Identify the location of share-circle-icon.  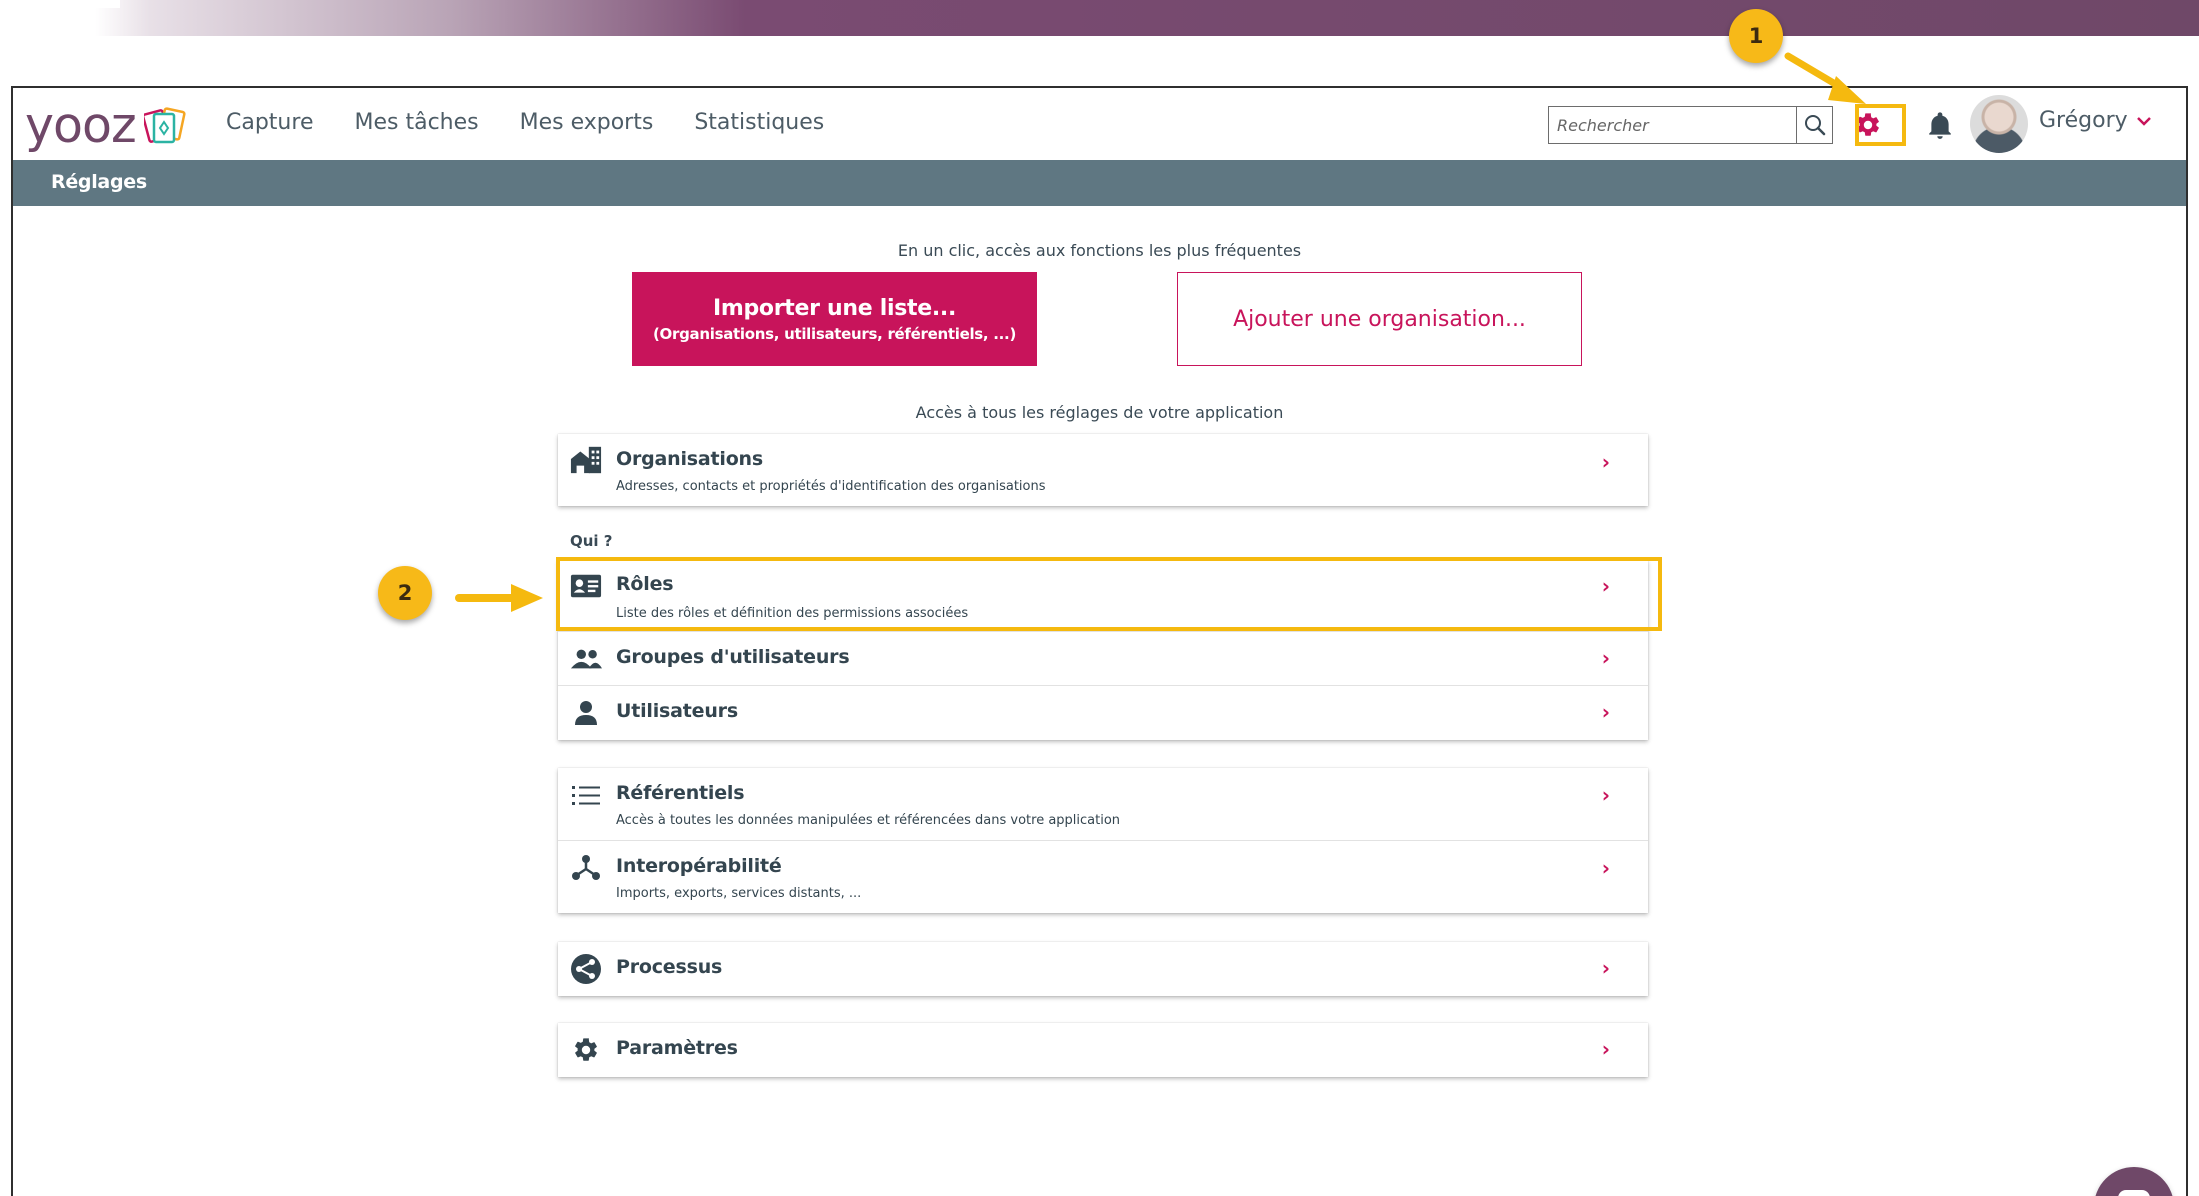
(586, 969).